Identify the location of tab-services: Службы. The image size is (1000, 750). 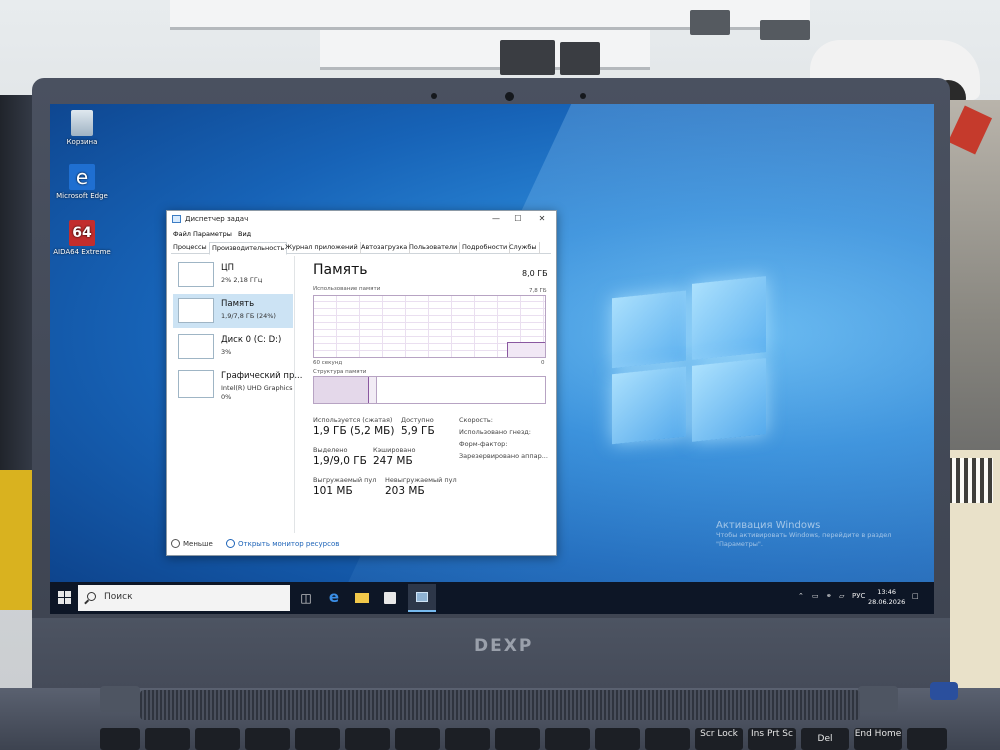
(523, 248).